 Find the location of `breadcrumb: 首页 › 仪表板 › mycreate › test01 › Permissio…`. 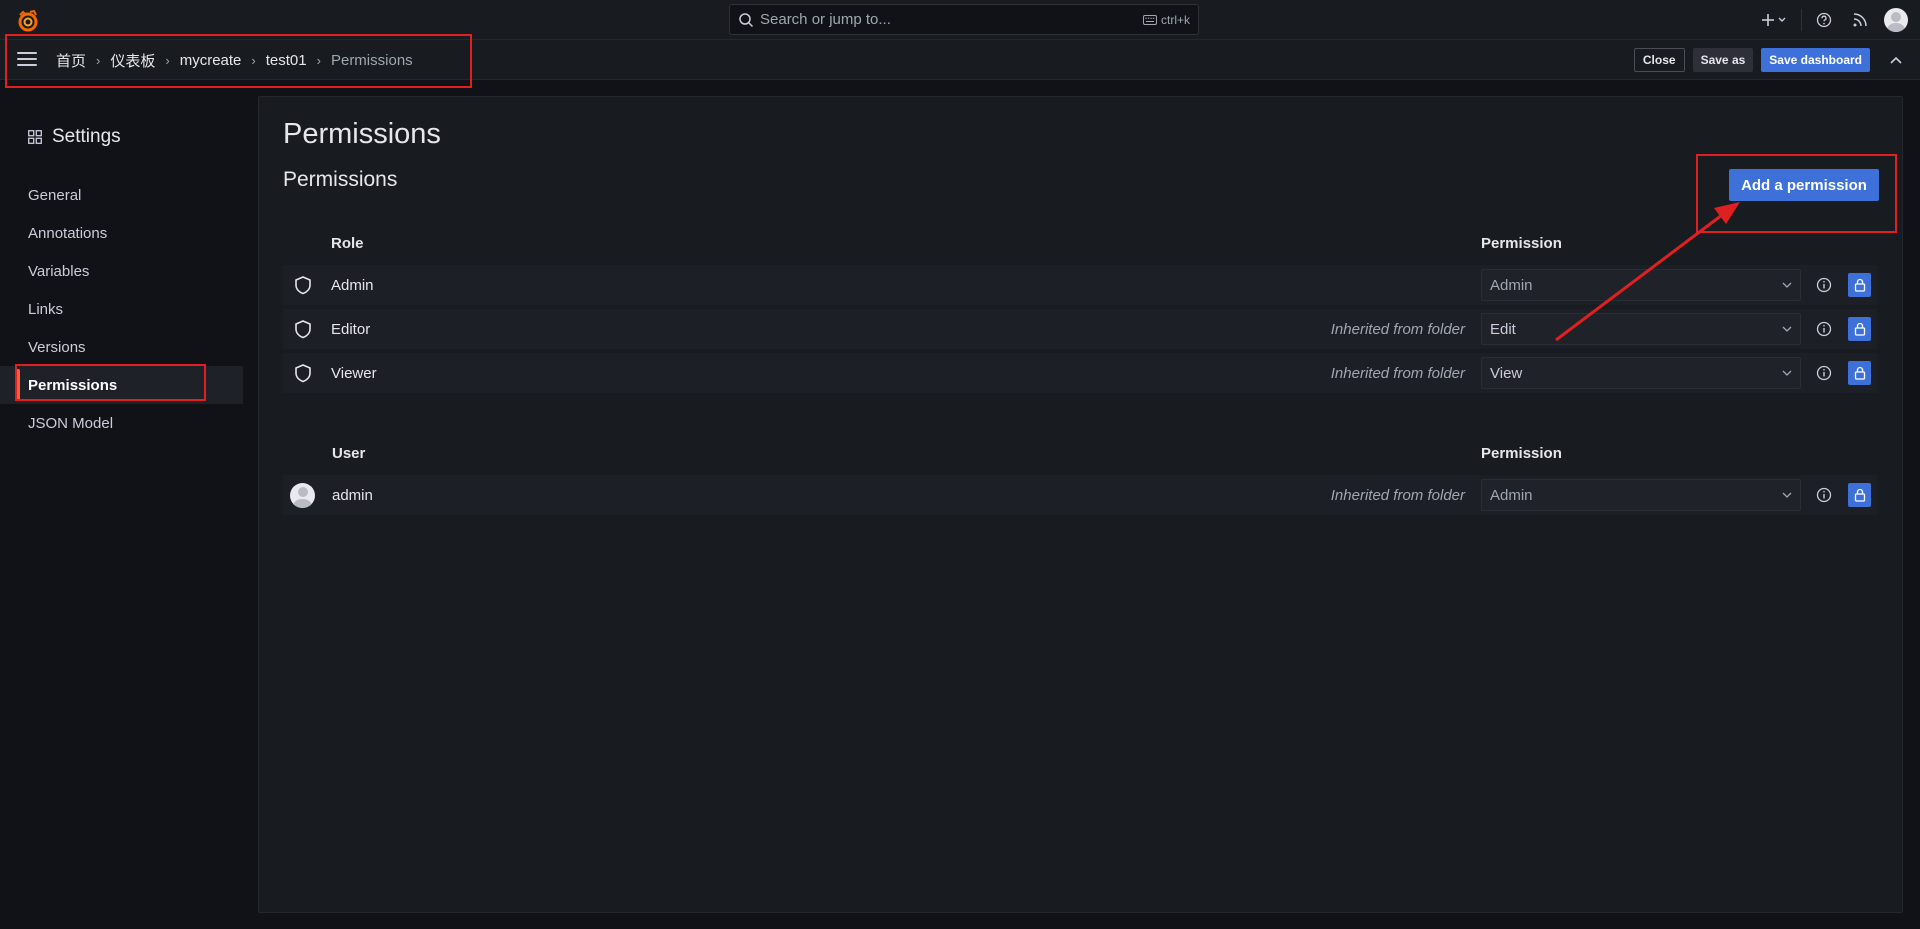

breadcrumb: 首页 › 仪表板 › mycreate › test01 › Permissio… is located at coordinates (234, 60).